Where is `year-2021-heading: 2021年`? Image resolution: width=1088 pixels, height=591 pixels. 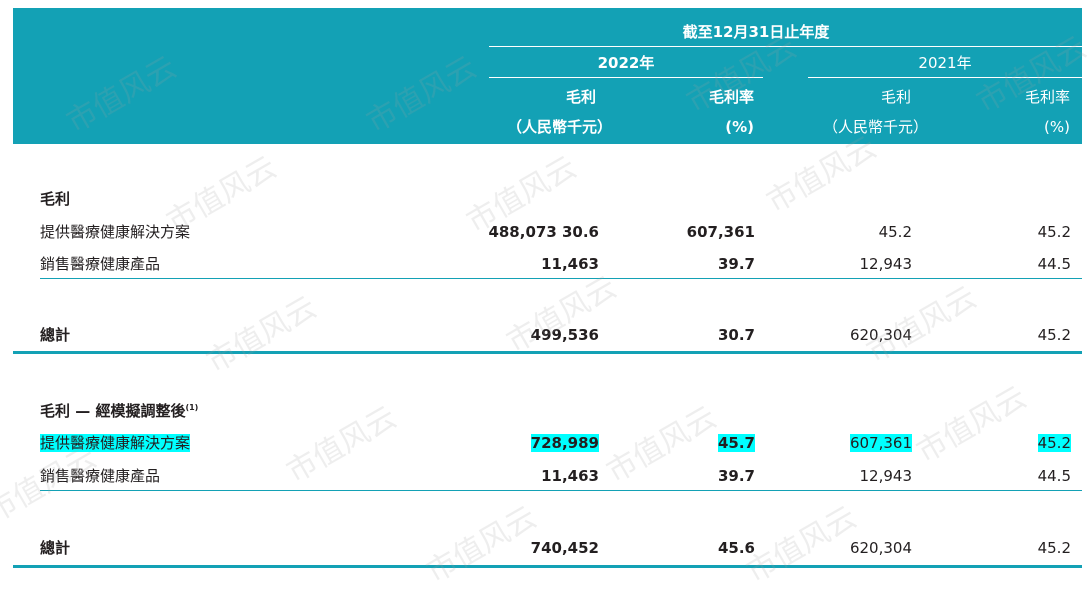
year-2021-heading: 2021年 is located at coordinates (945, 63).